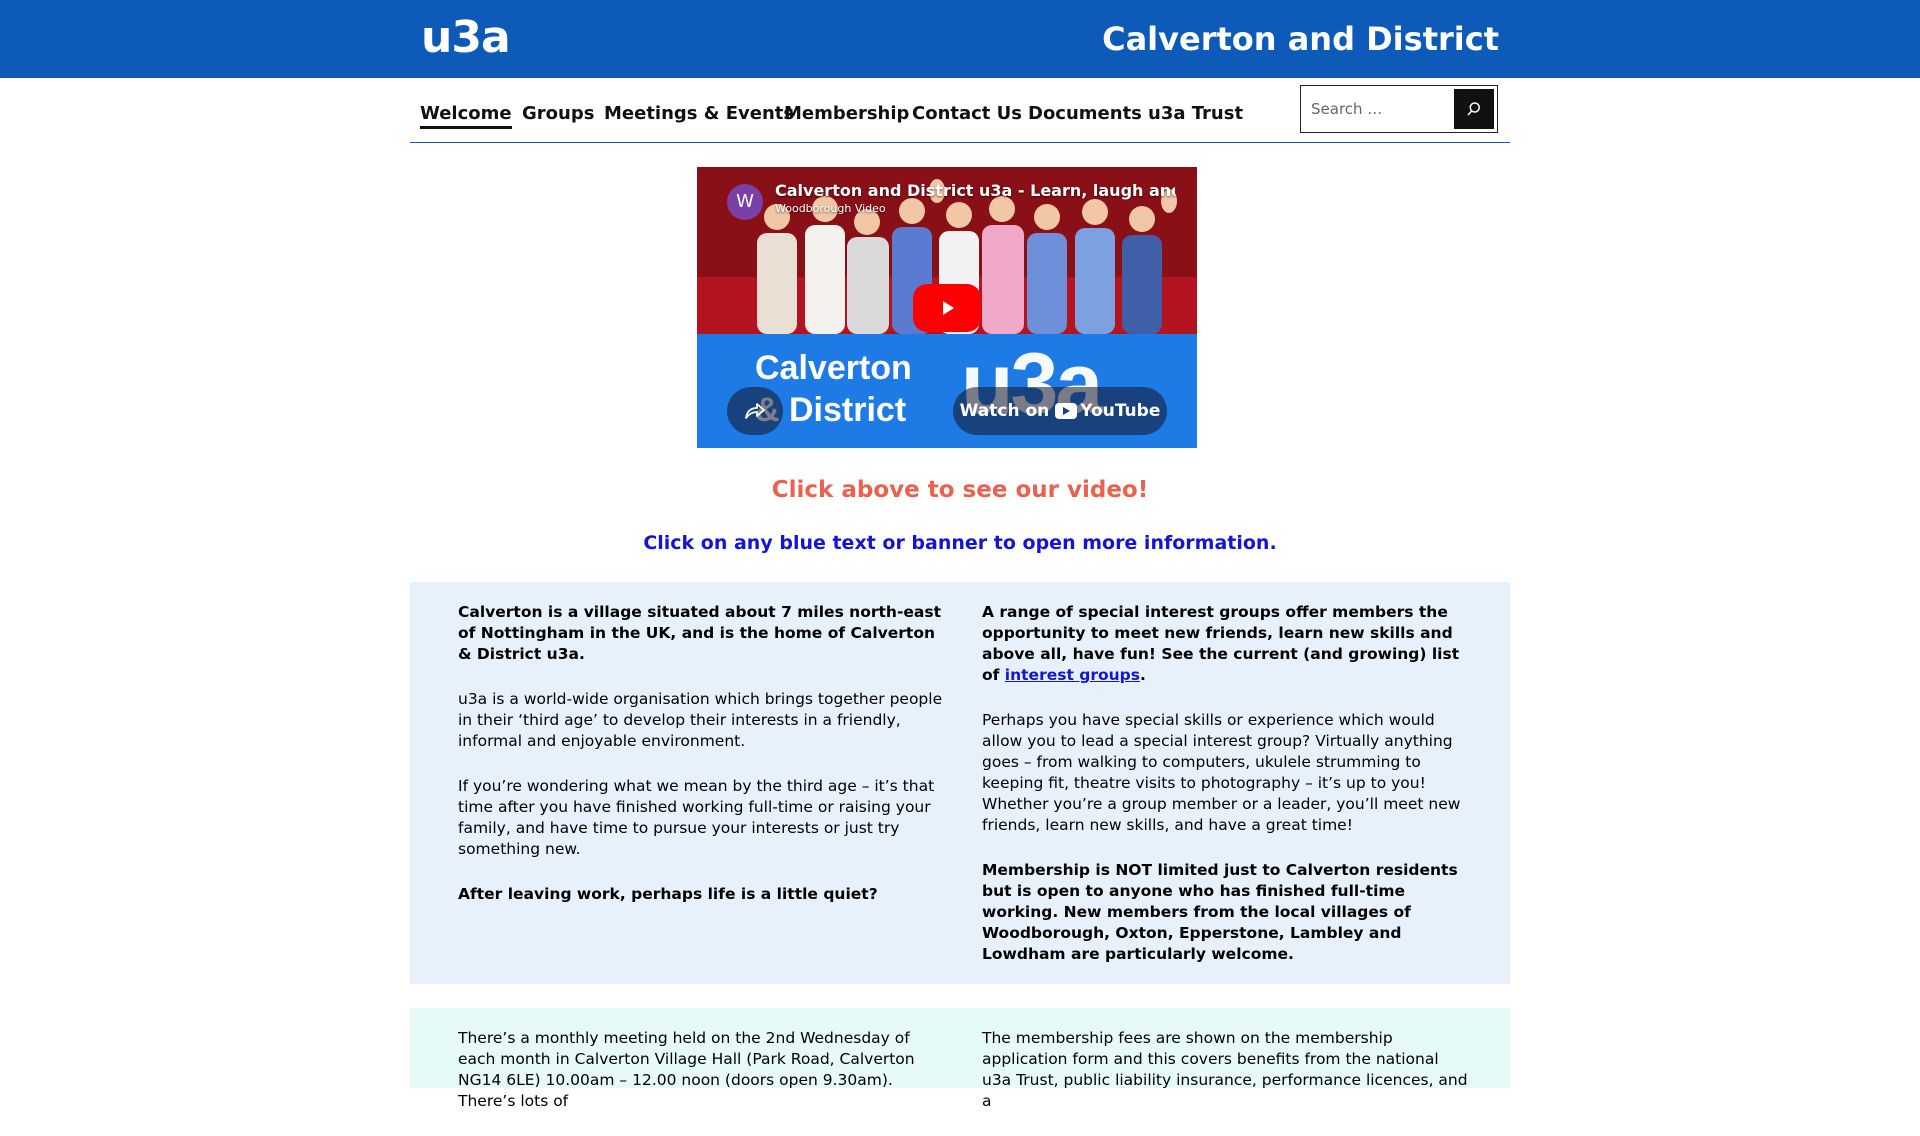 This screenshot has height=1136, width=1920. I want to click on site-header: u3a Calverton and District, so click(960, 39).